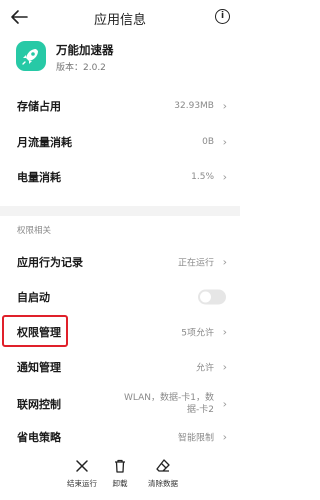  What do you see at coordinates (212, 297) in the screenshot?
I see `autostart-toggle` at bounding box center [212, 297].